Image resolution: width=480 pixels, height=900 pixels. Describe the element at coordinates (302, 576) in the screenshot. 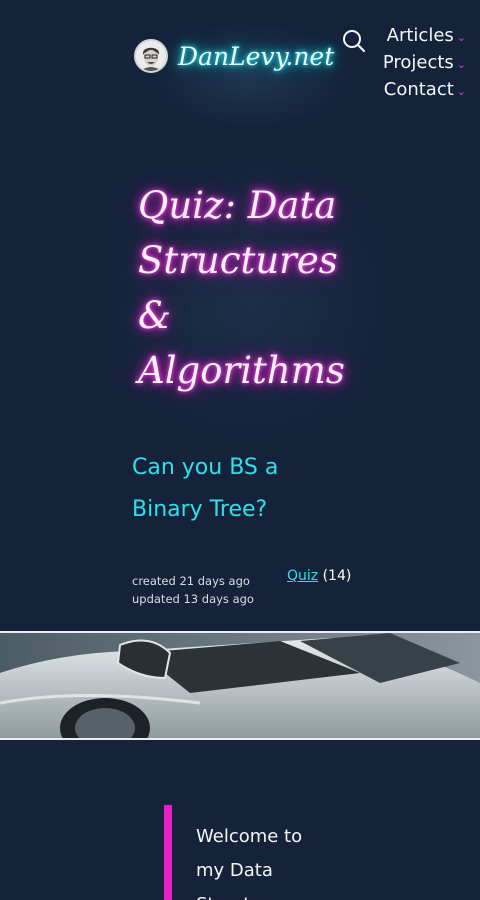

I see `tag-link-quiz: Quiz` at that location.